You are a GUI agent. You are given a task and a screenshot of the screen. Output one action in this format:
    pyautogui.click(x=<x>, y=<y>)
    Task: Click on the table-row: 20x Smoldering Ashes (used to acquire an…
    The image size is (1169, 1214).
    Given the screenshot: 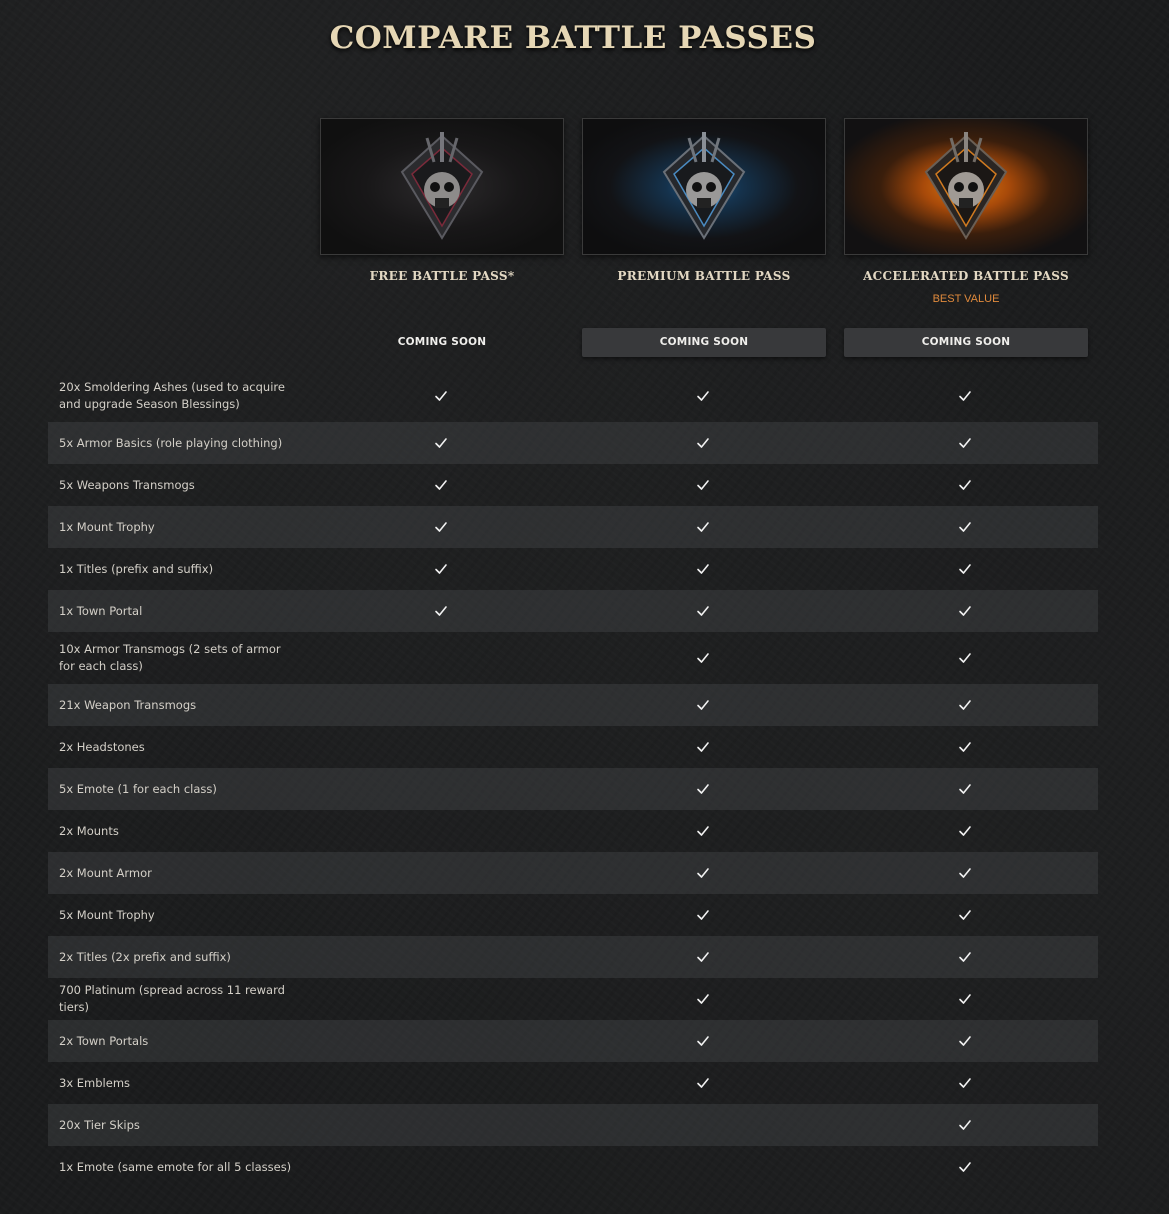 What is the action you would take?
    pyautogui.click(x=573, y=396)
    